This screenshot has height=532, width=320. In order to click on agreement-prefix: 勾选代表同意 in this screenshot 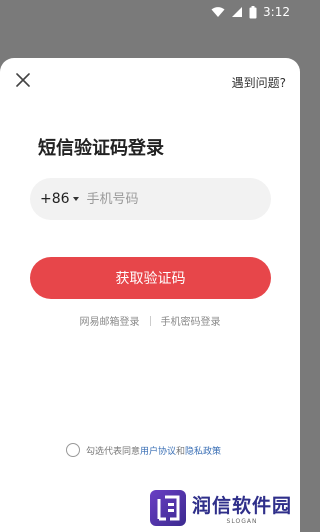, I will do `click(113, 451)`.